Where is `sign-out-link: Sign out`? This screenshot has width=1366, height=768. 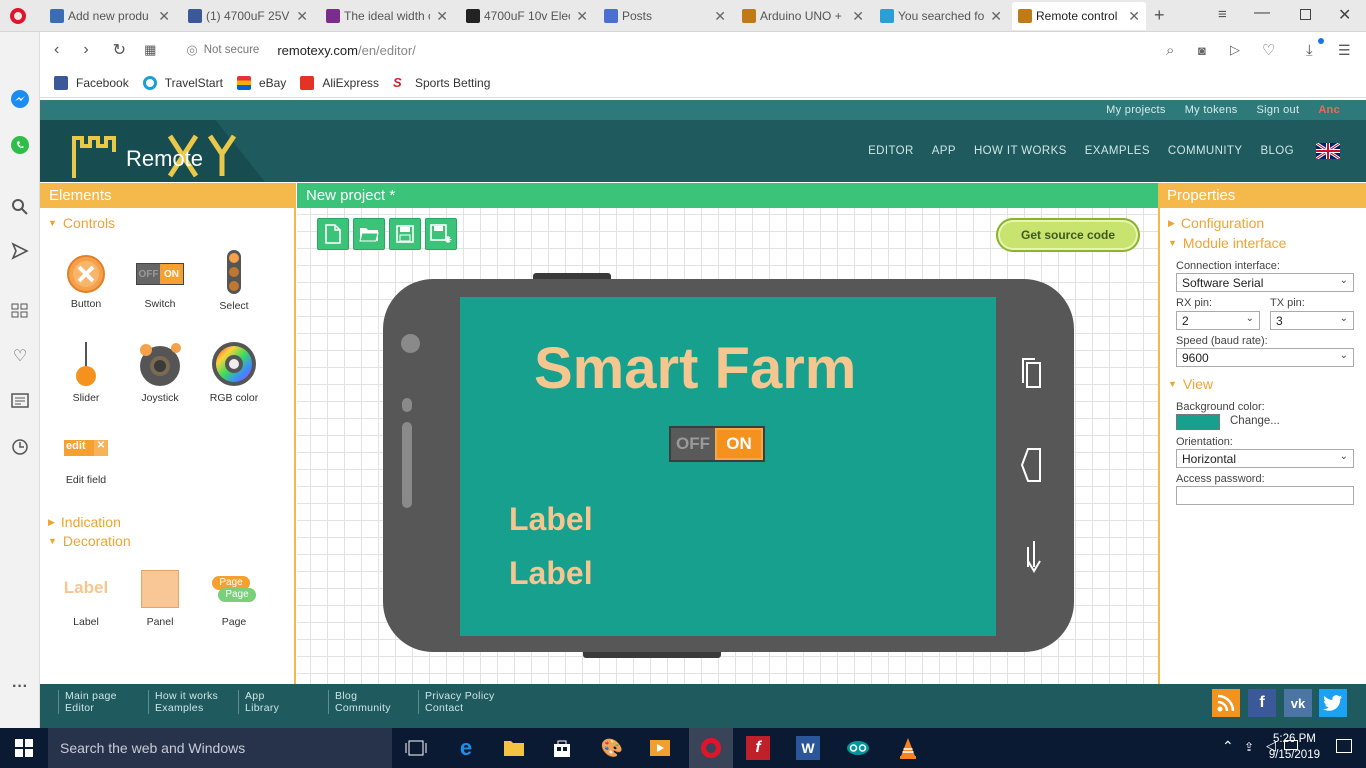 sign-out-link: Sign out is located at coordinates (1278, 110).